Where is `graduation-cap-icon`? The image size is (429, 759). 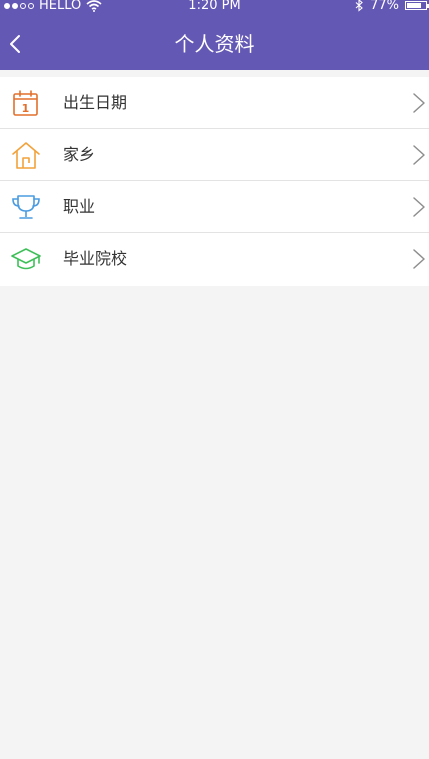
graduation-cap-icon is located at coordinates (26, 259).